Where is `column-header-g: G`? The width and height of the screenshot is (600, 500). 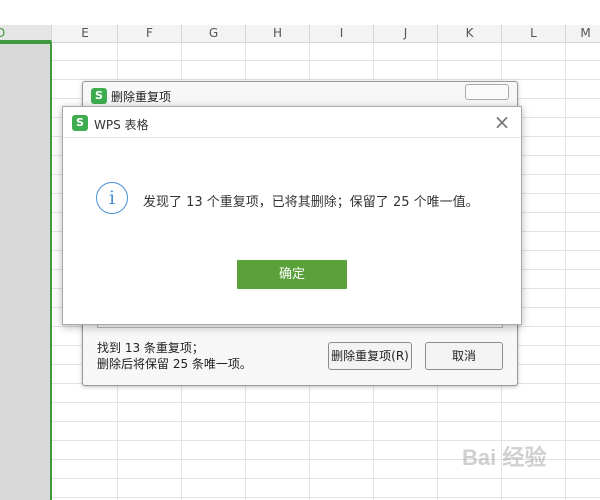
column-header-g: G is located at coordinates (214, 33).